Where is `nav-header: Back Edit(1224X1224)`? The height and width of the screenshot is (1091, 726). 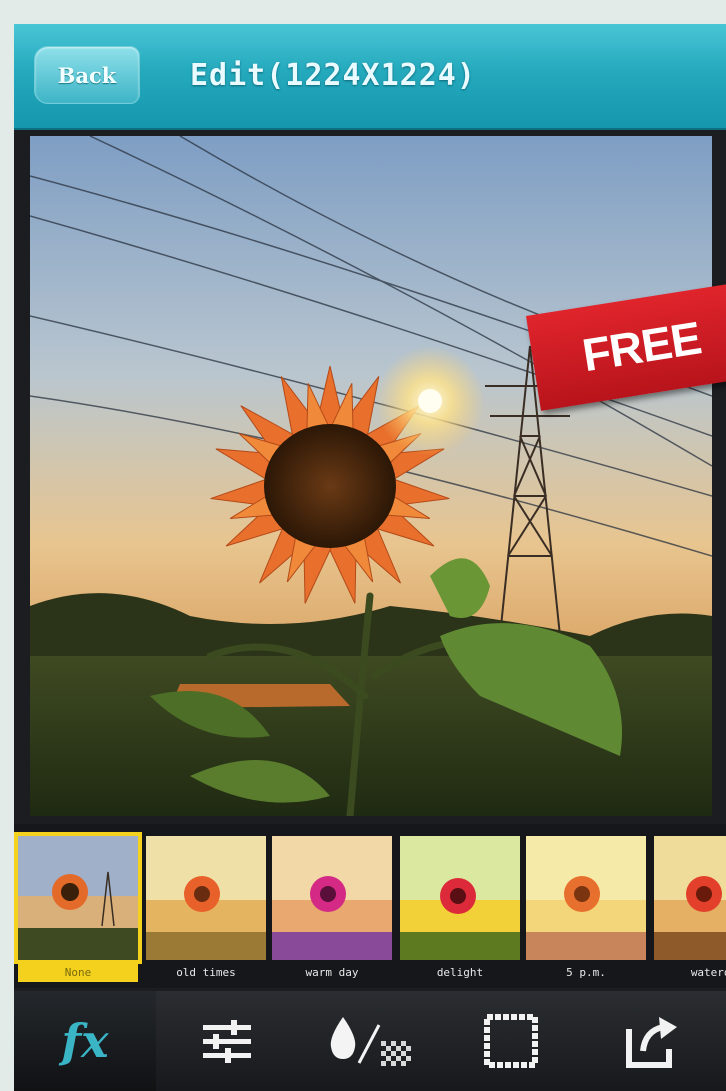
nav-header: Back Edit(1224X1224) is located at coordinates (370, 77).